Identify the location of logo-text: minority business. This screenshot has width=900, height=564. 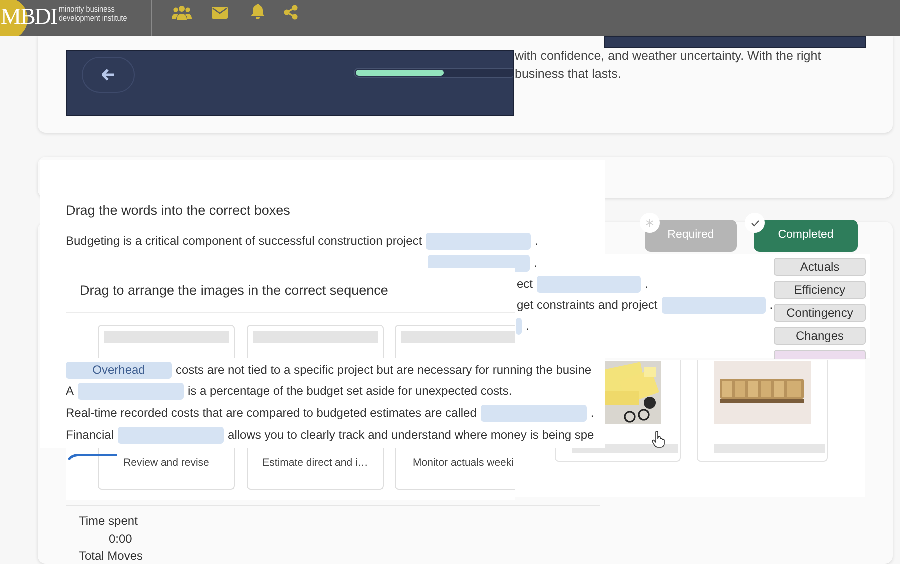
(87, 9).